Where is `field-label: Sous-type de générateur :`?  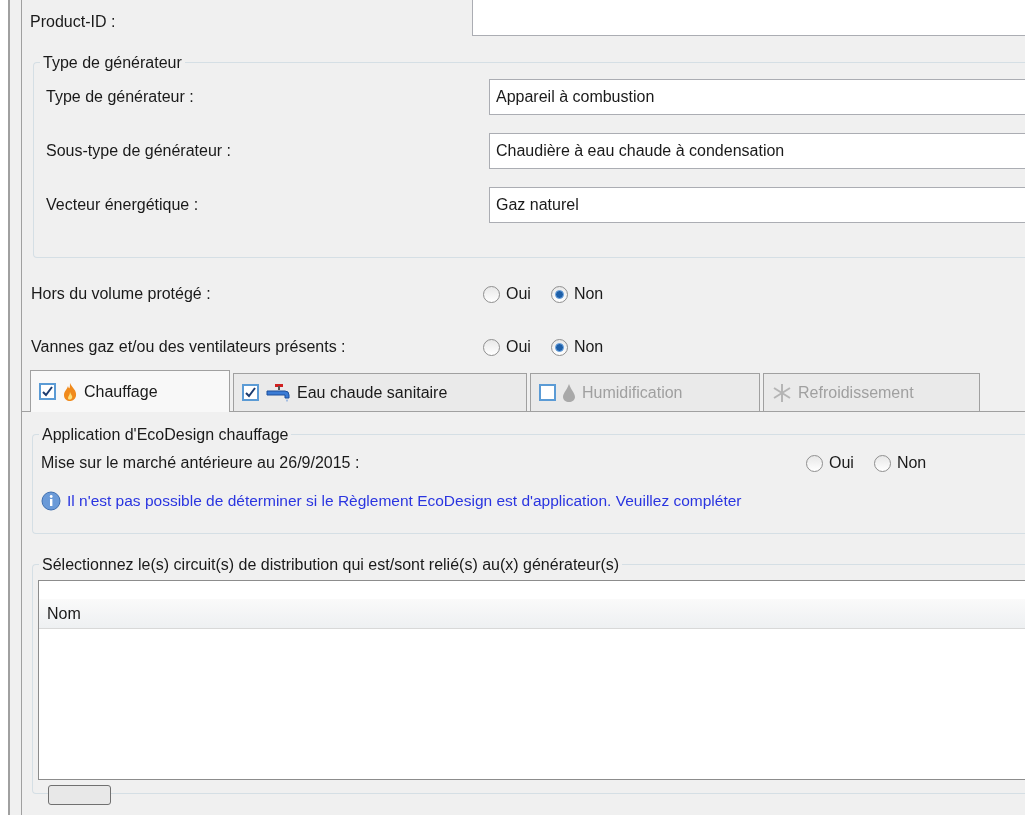
field-label: Sous-type de générateur : is located at coordinates (139, 151).